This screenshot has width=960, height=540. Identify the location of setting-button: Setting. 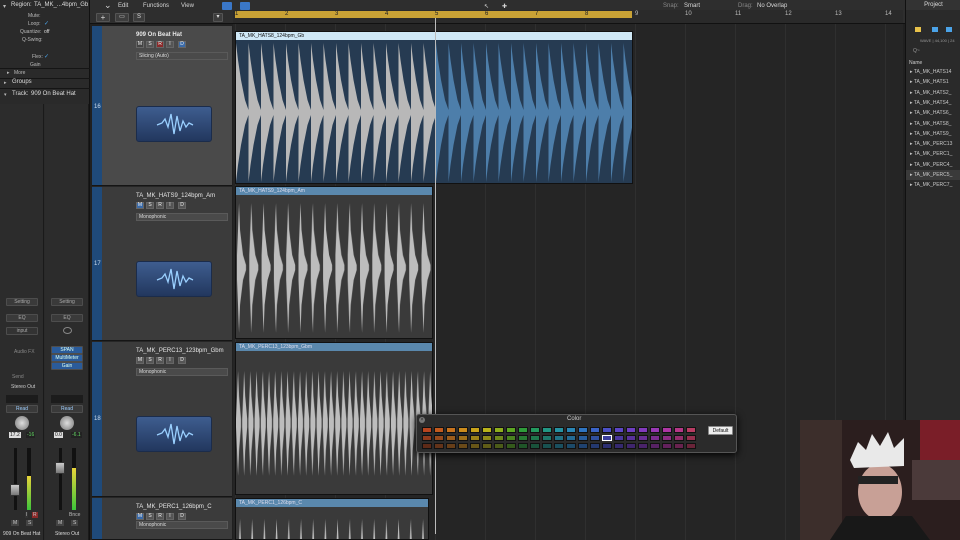
(67, 302).